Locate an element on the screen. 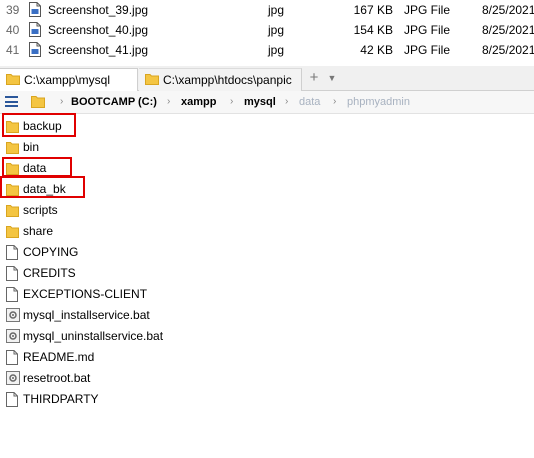 The height and width of the screenshot is (458, 534). tab-panpic: C:\xampp\htdocs\panpic is located at coordinates (220, 79).